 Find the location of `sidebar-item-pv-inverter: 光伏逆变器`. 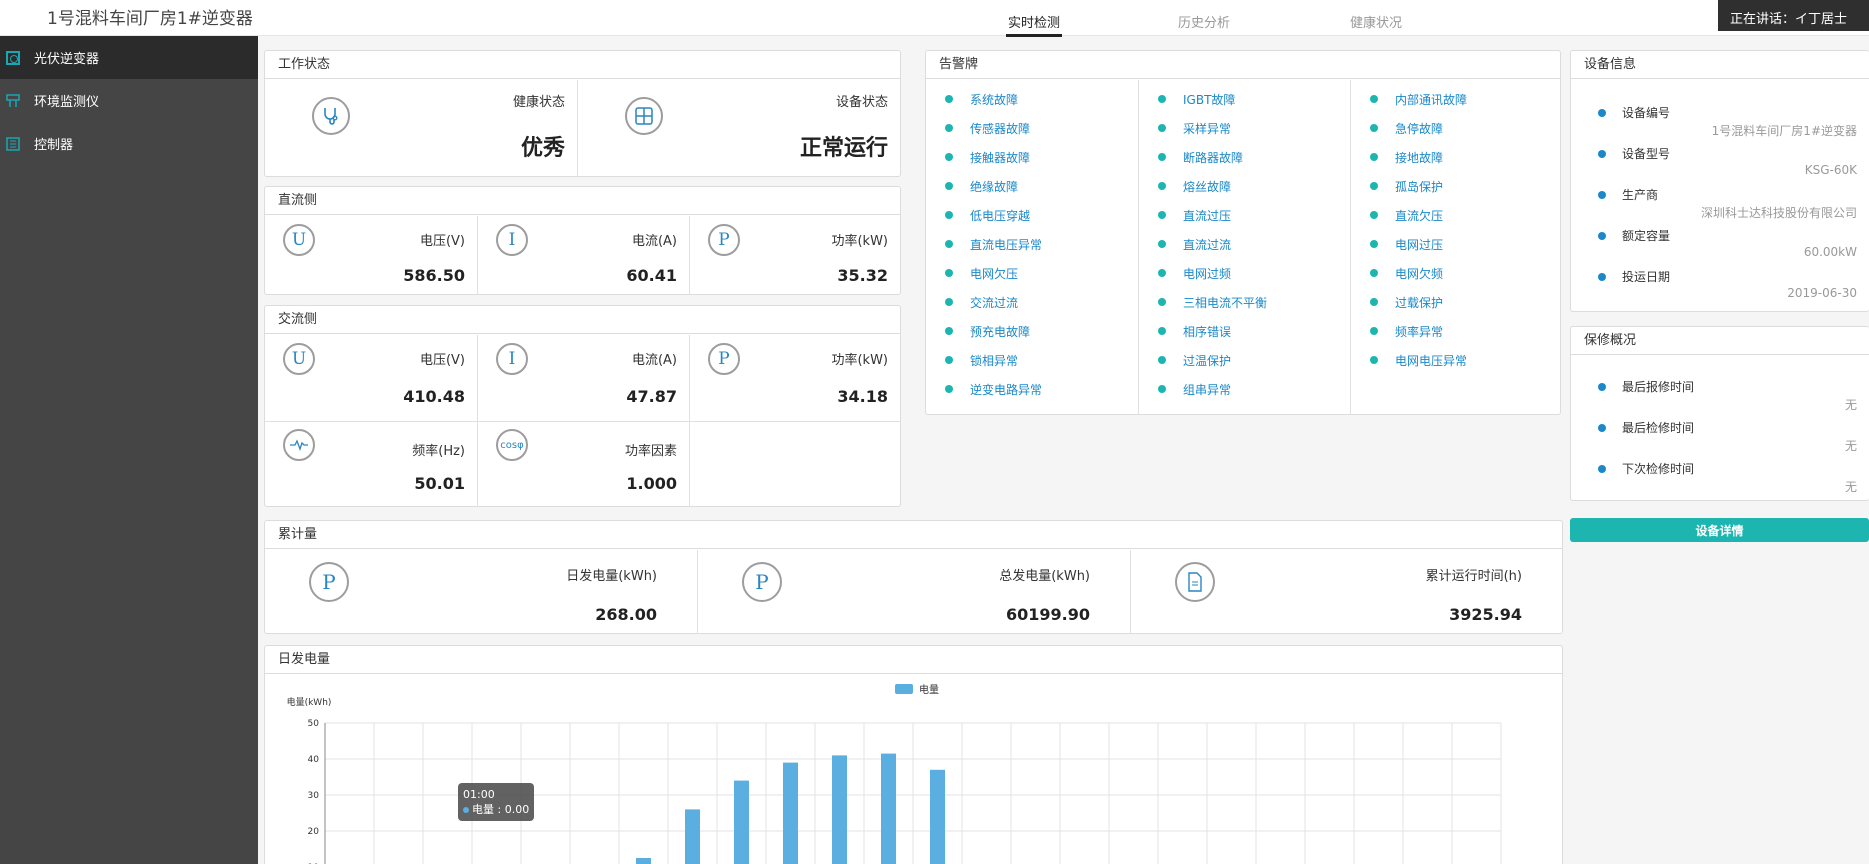

sidebar-item-pv-inverter: 光伏逆变器 is located at coordinates (129, 57).